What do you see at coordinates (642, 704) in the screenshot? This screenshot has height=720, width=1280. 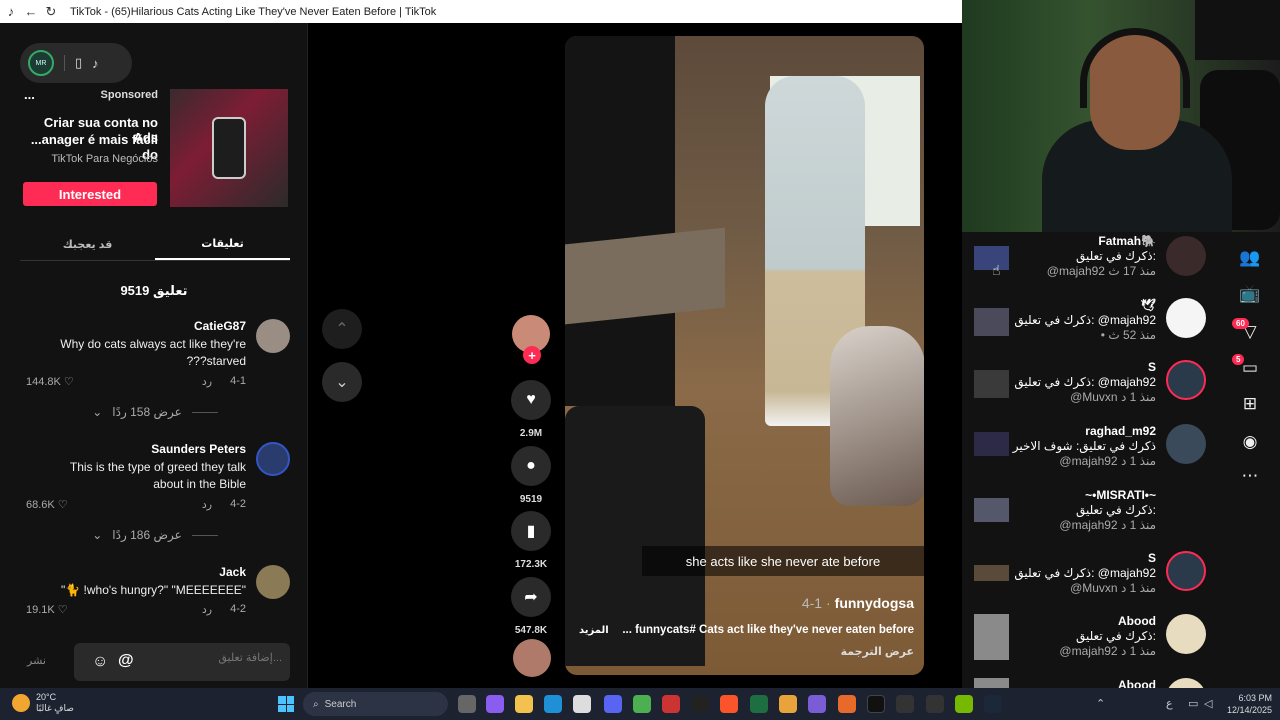 I see `chrome-icon` at bounding box center [642, 704].